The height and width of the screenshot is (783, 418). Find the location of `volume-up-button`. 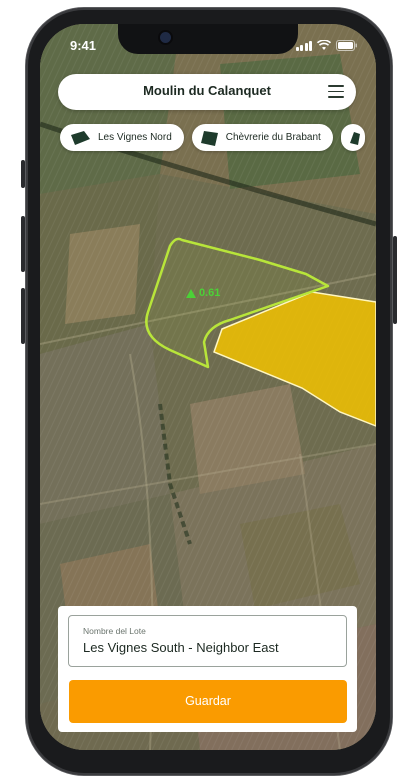

volume-up-button is located at coordinates (23, 244).